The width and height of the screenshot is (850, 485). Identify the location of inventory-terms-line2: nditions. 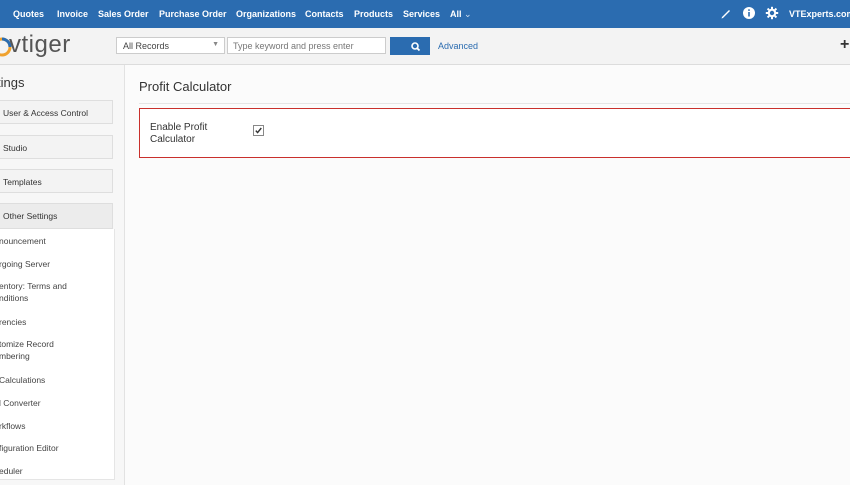
(14, 298).